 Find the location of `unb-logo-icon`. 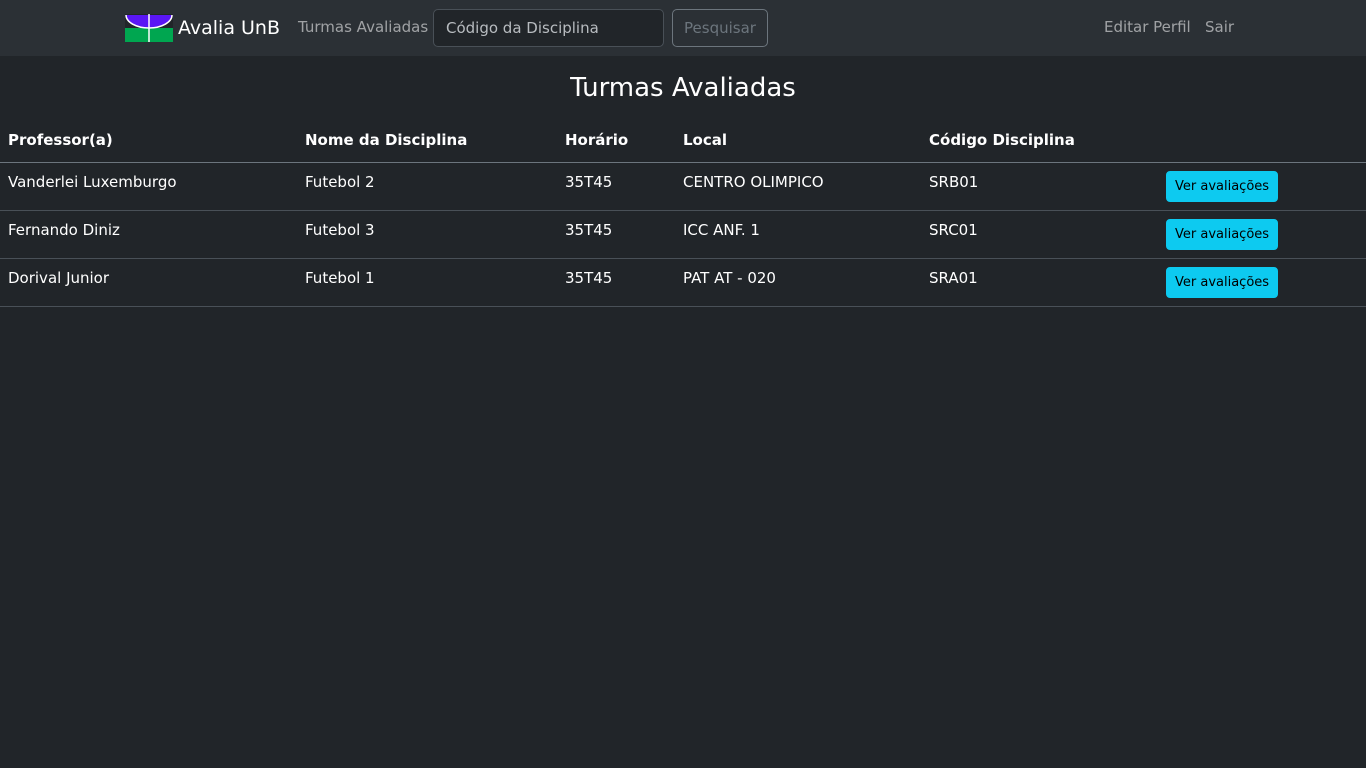

unb-logo-icon is located at coordinates (149, 28).